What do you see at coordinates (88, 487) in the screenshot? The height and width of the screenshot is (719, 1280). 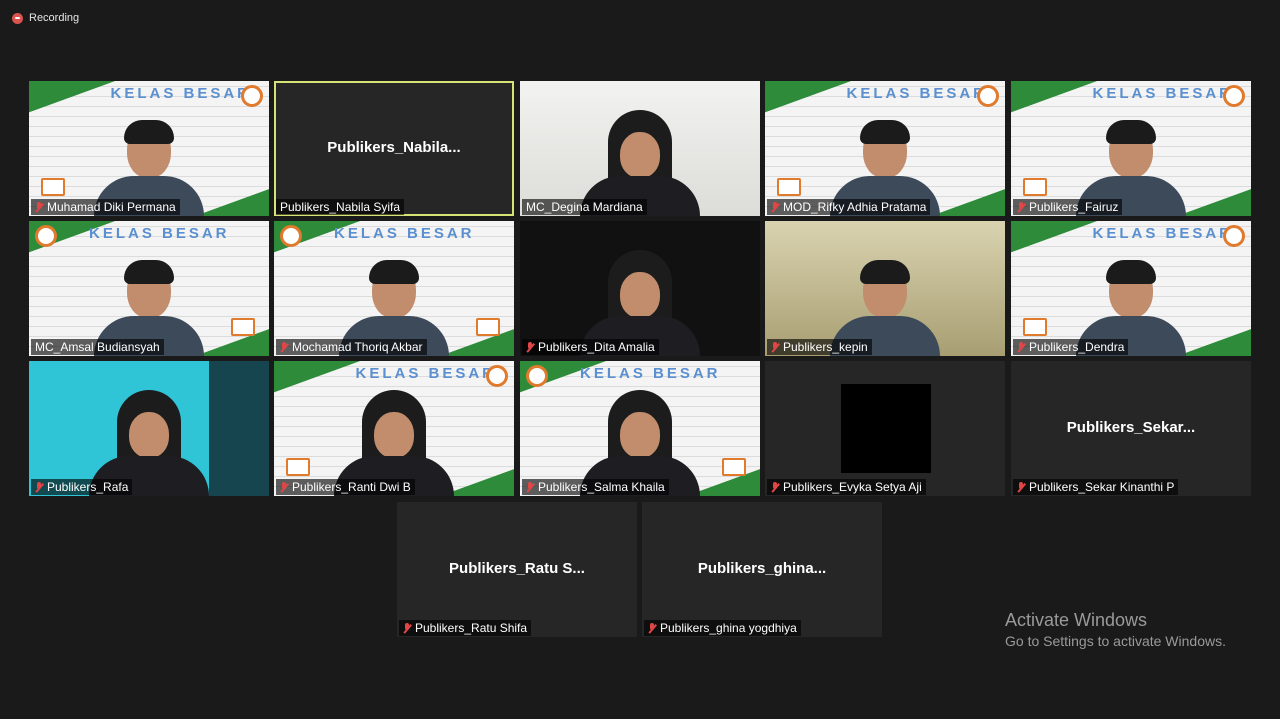 I see `participant-name: Publikers_Rafa` at bounding box center [88, 487].